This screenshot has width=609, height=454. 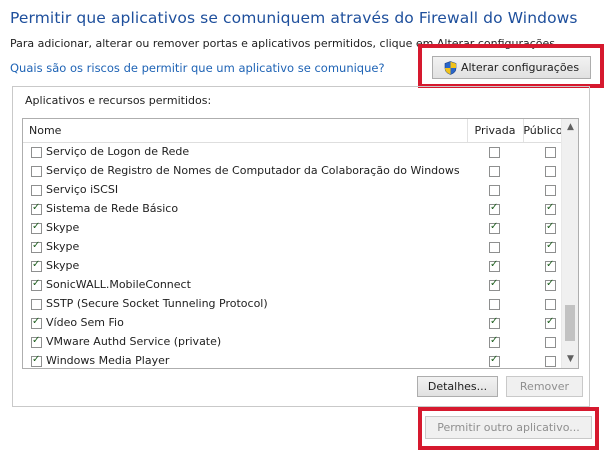 What do you see at coordinates (82, 189) in the screenshot?
I see `app-name: Serviço iSCSI` at bounding box center [82, 189].